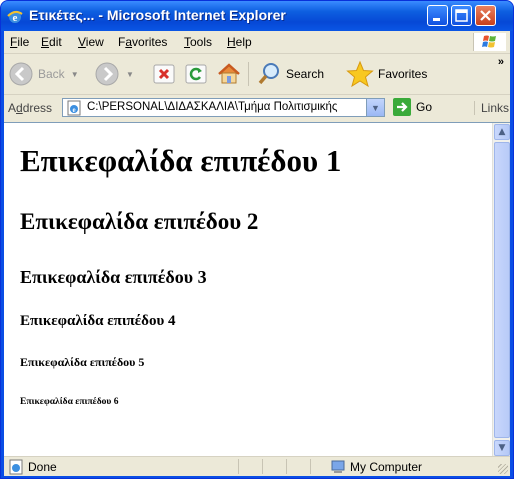 The width and height of the screenshot is (514, 479). I want to click on refresh-button, so click(196, 74).